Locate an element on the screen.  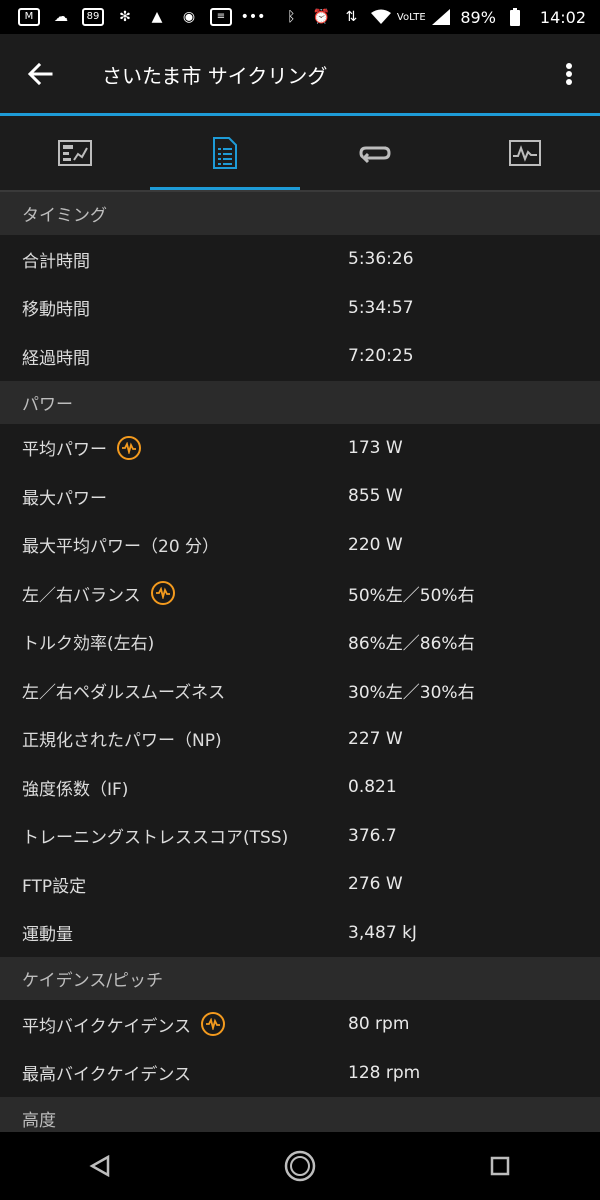
garmin-icon: ▲ is located at coordinates (157, 17).